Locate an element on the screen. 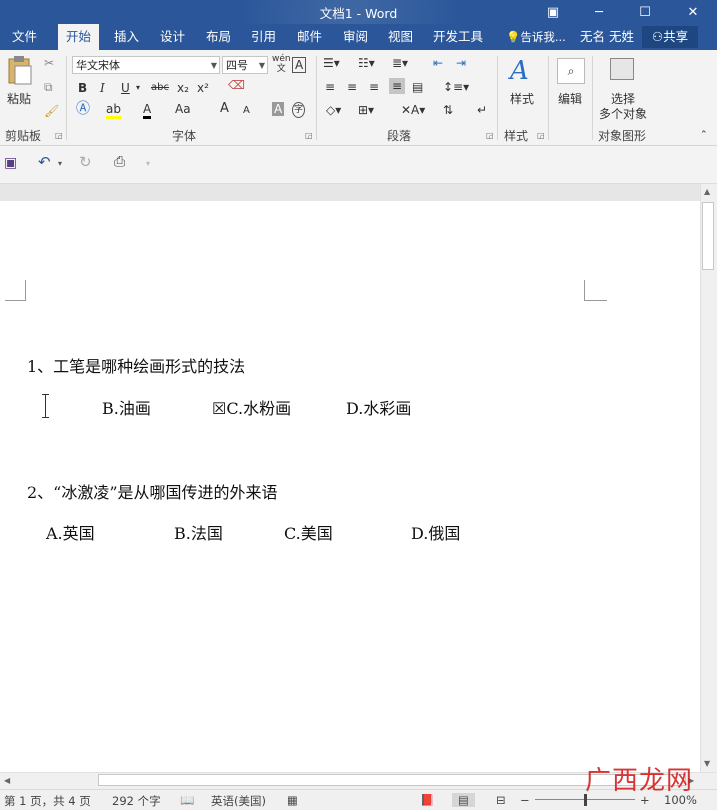 Image resolution: width=717 pixels, height=810 pixels. line-spacing-icon: ↕≡▾ is located at coordinates (456, 87).